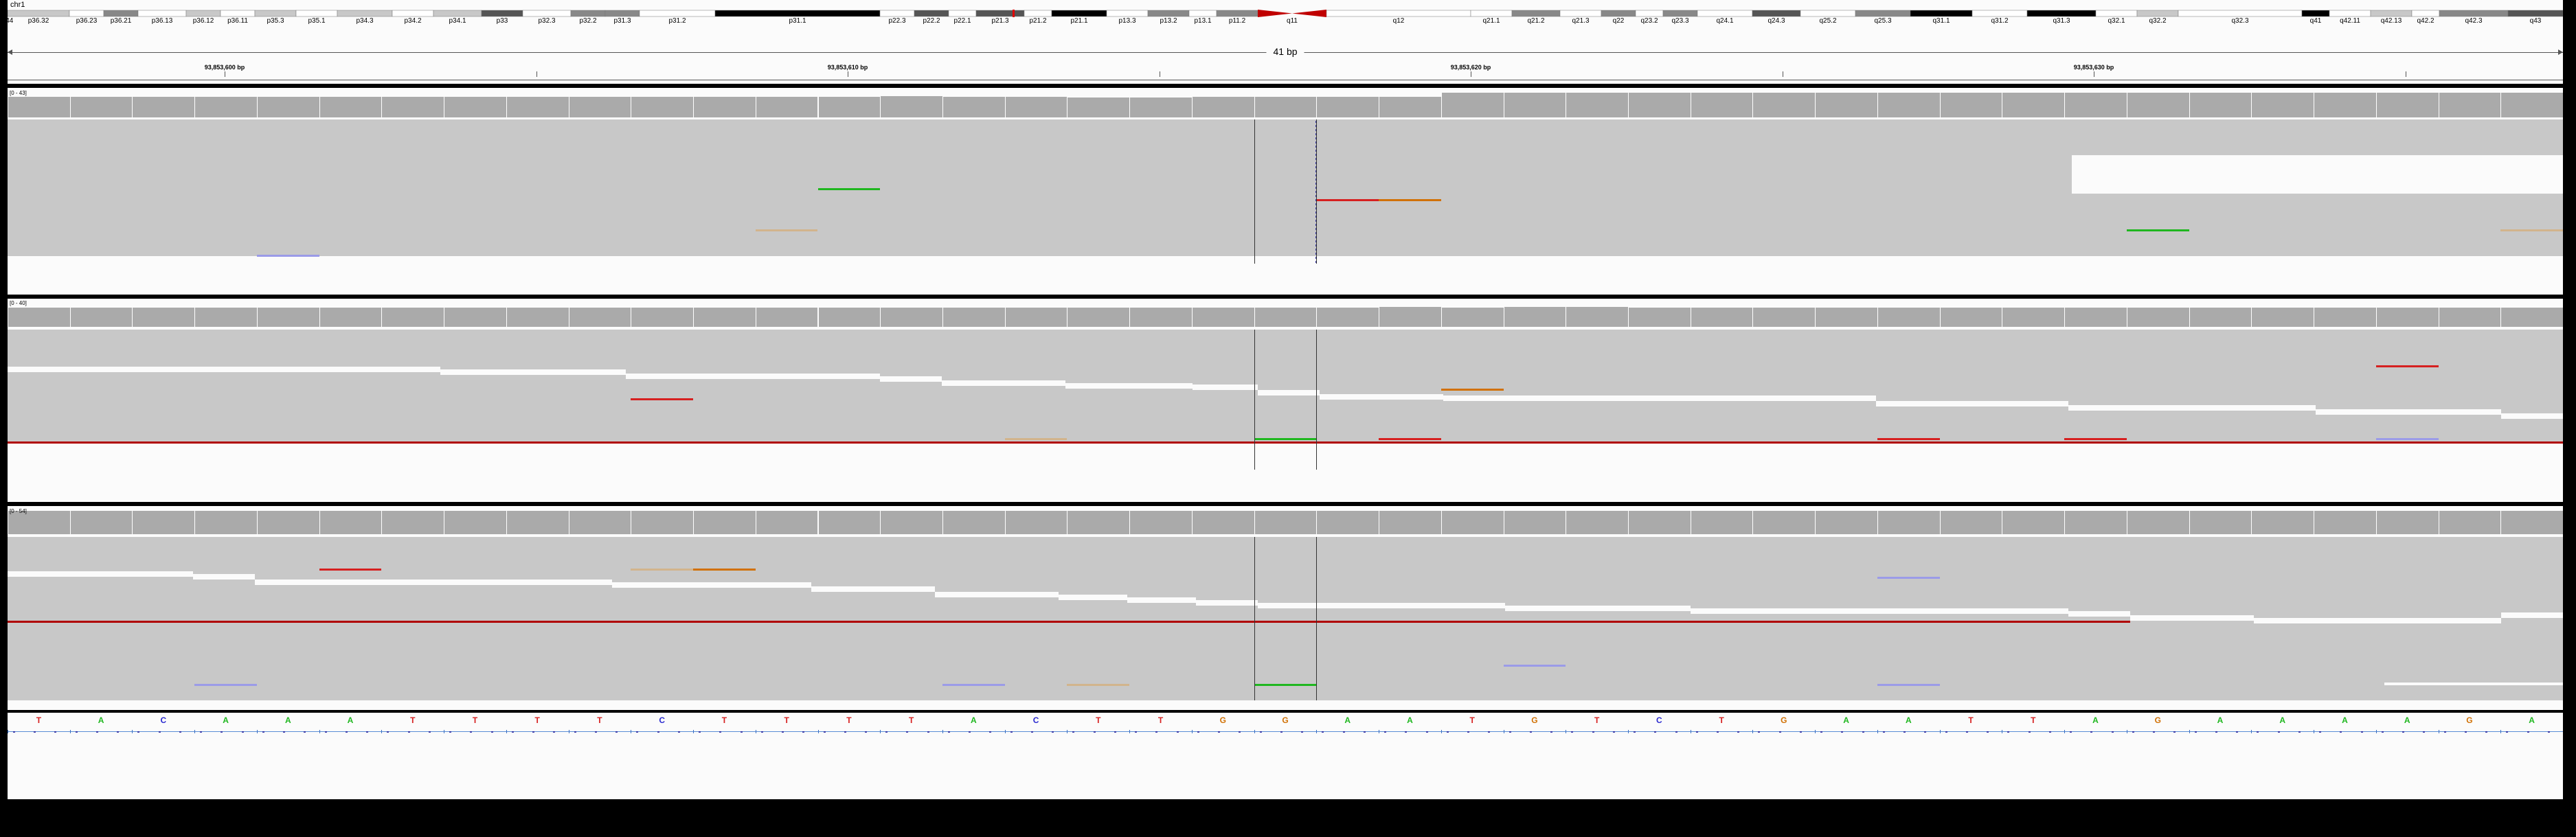 The image size is (2576, 837). I want to click on coverage-track, so click(1285, 104).